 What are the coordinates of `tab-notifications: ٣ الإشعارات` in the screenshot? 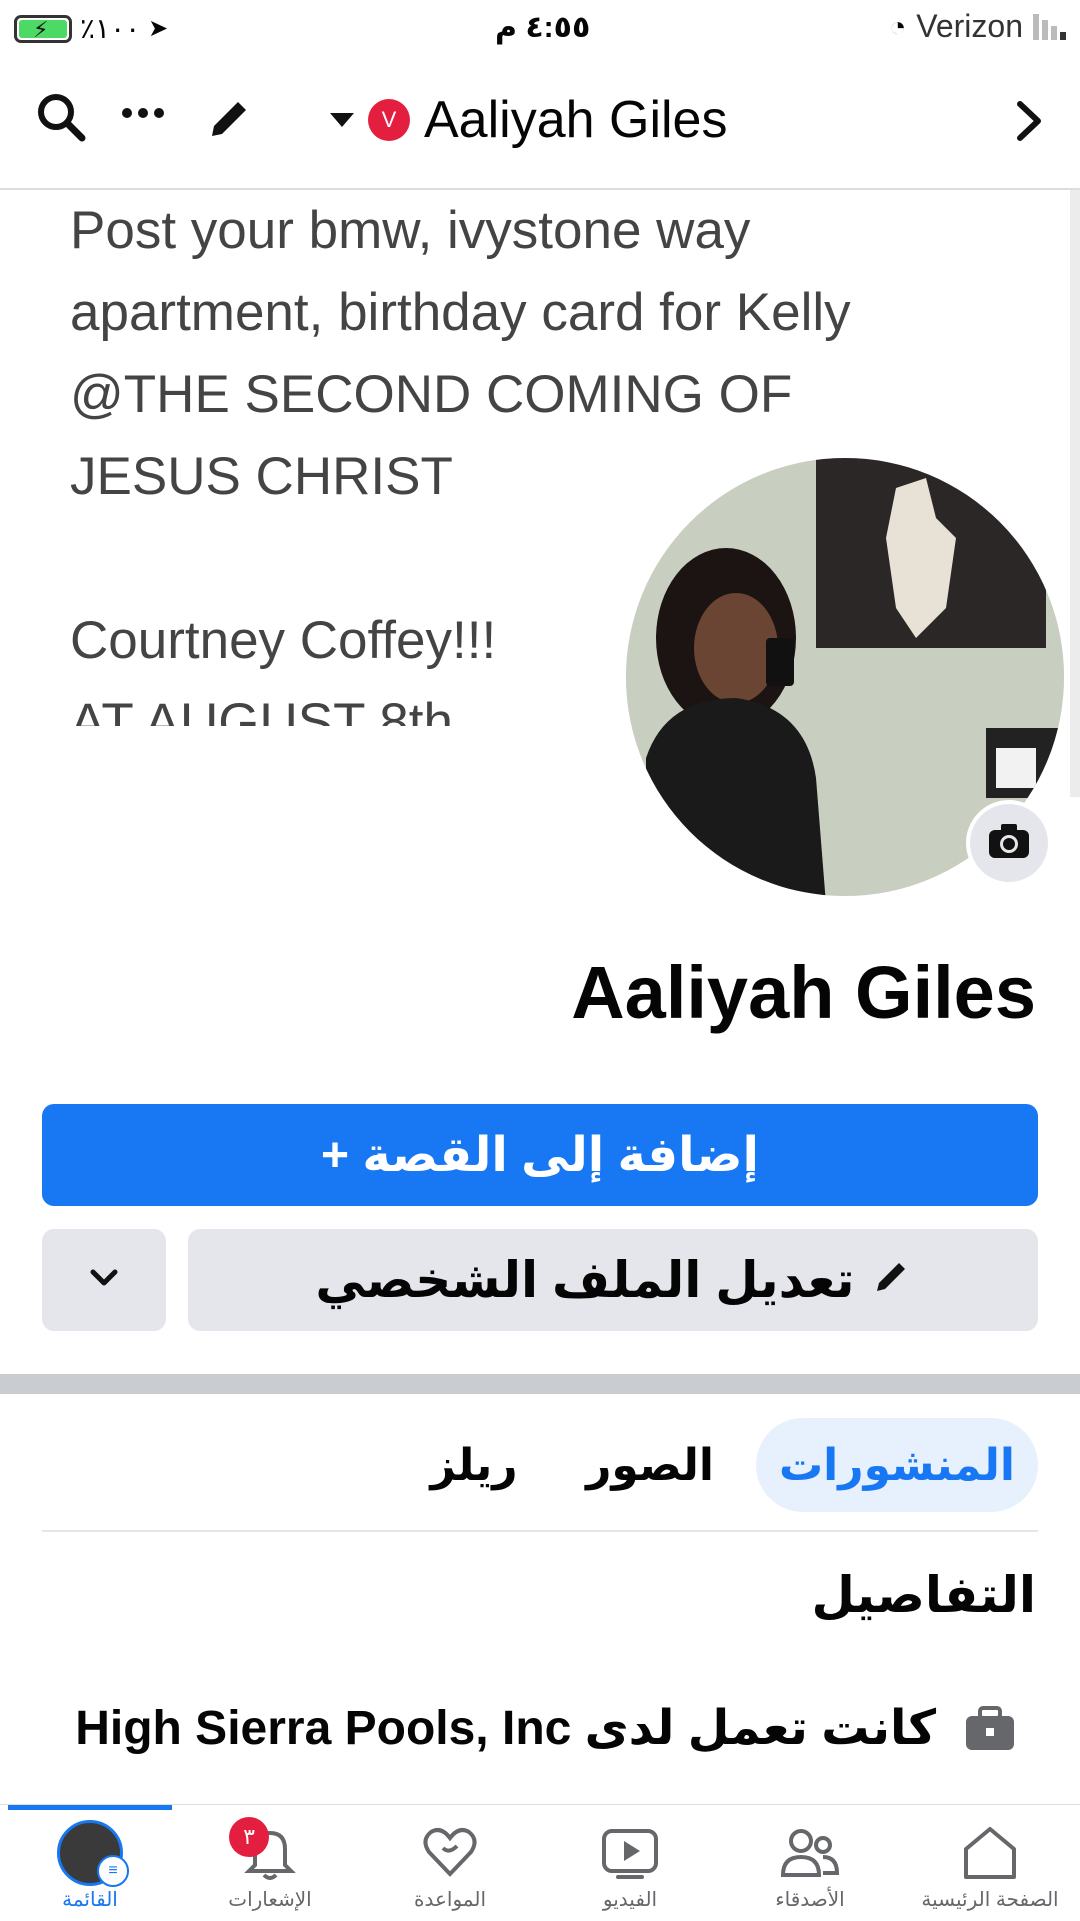 It's located at (270, 1863).